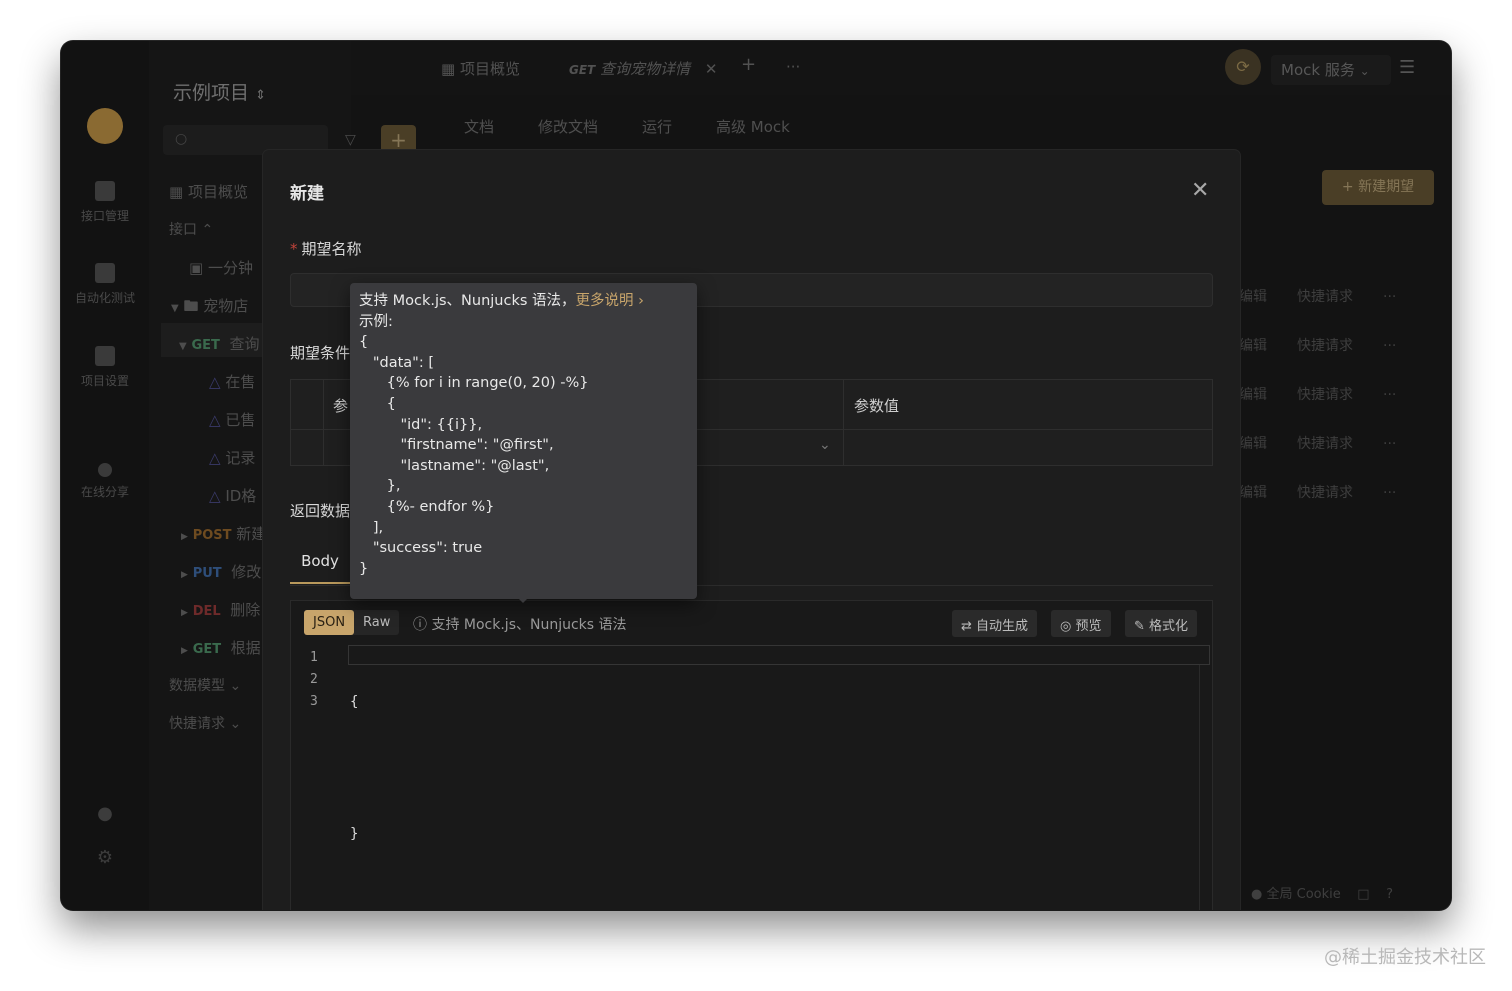 This screenshot has height=991, width=1512. I want to click on caret-down-icon: ▼, so click(175, 308).